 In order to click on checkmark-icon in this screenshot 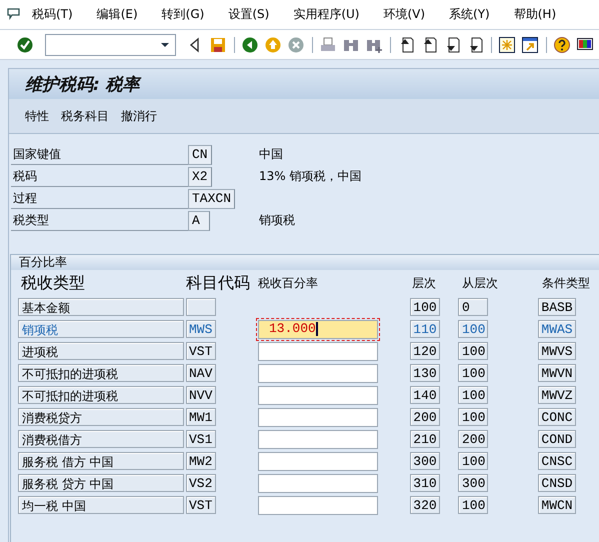, I will do `click(25, 45)`.